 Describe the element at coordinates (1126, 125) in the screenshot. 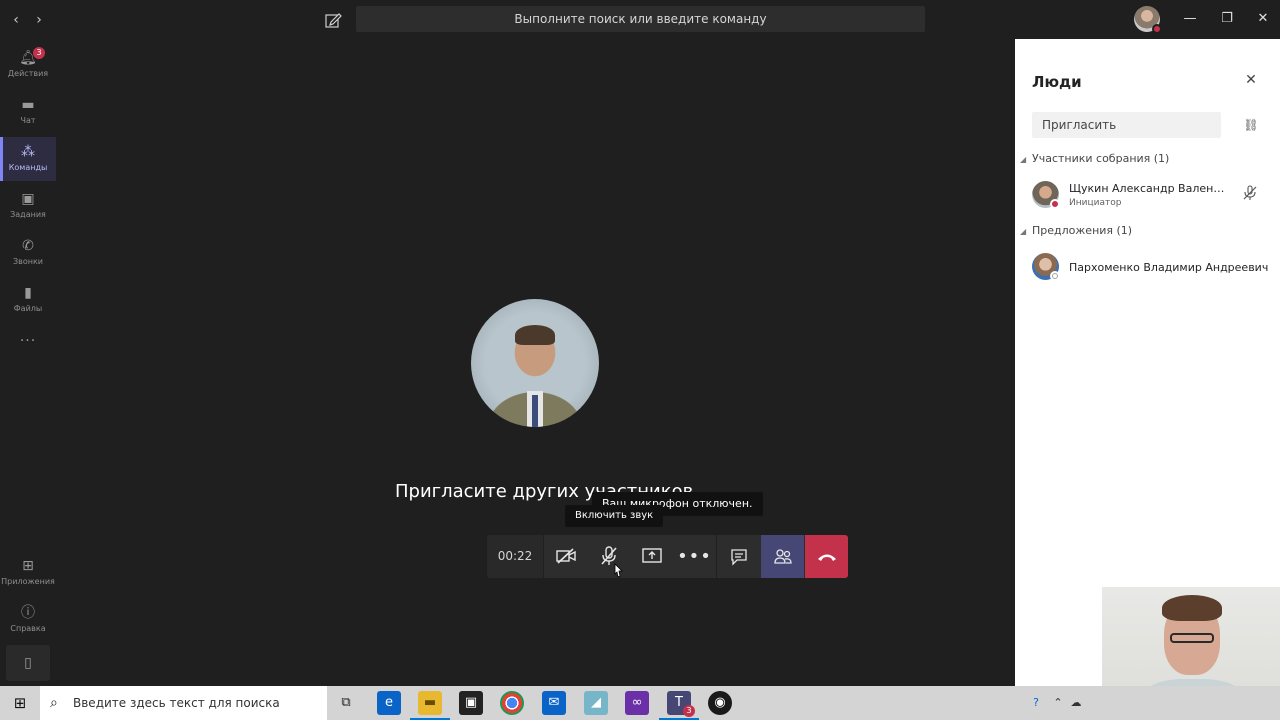

I see `invite-input` at that location.